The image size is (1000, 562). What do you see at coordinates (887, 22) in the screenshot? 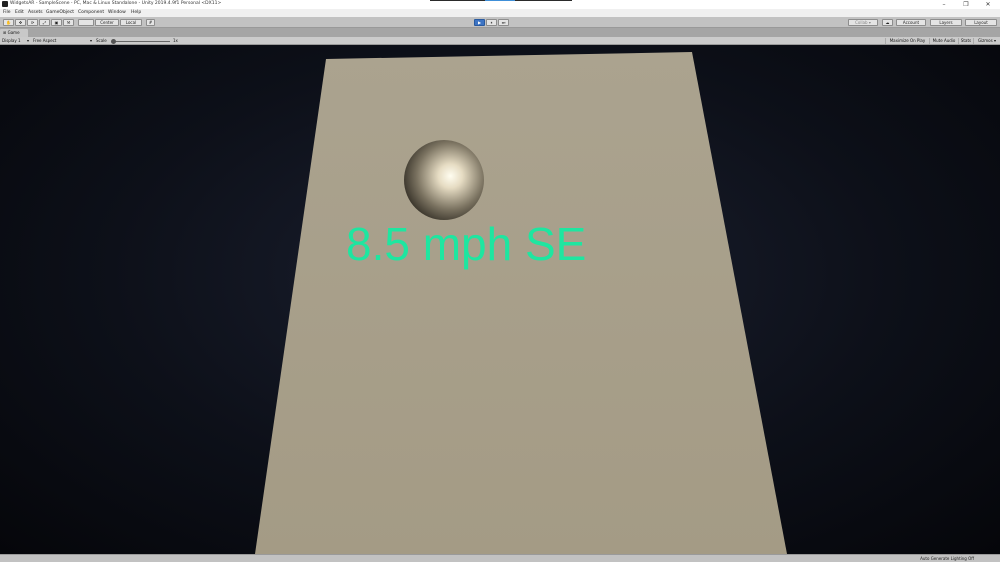
I see `cloud-icon: ☁` at bounding box center [887, 22].